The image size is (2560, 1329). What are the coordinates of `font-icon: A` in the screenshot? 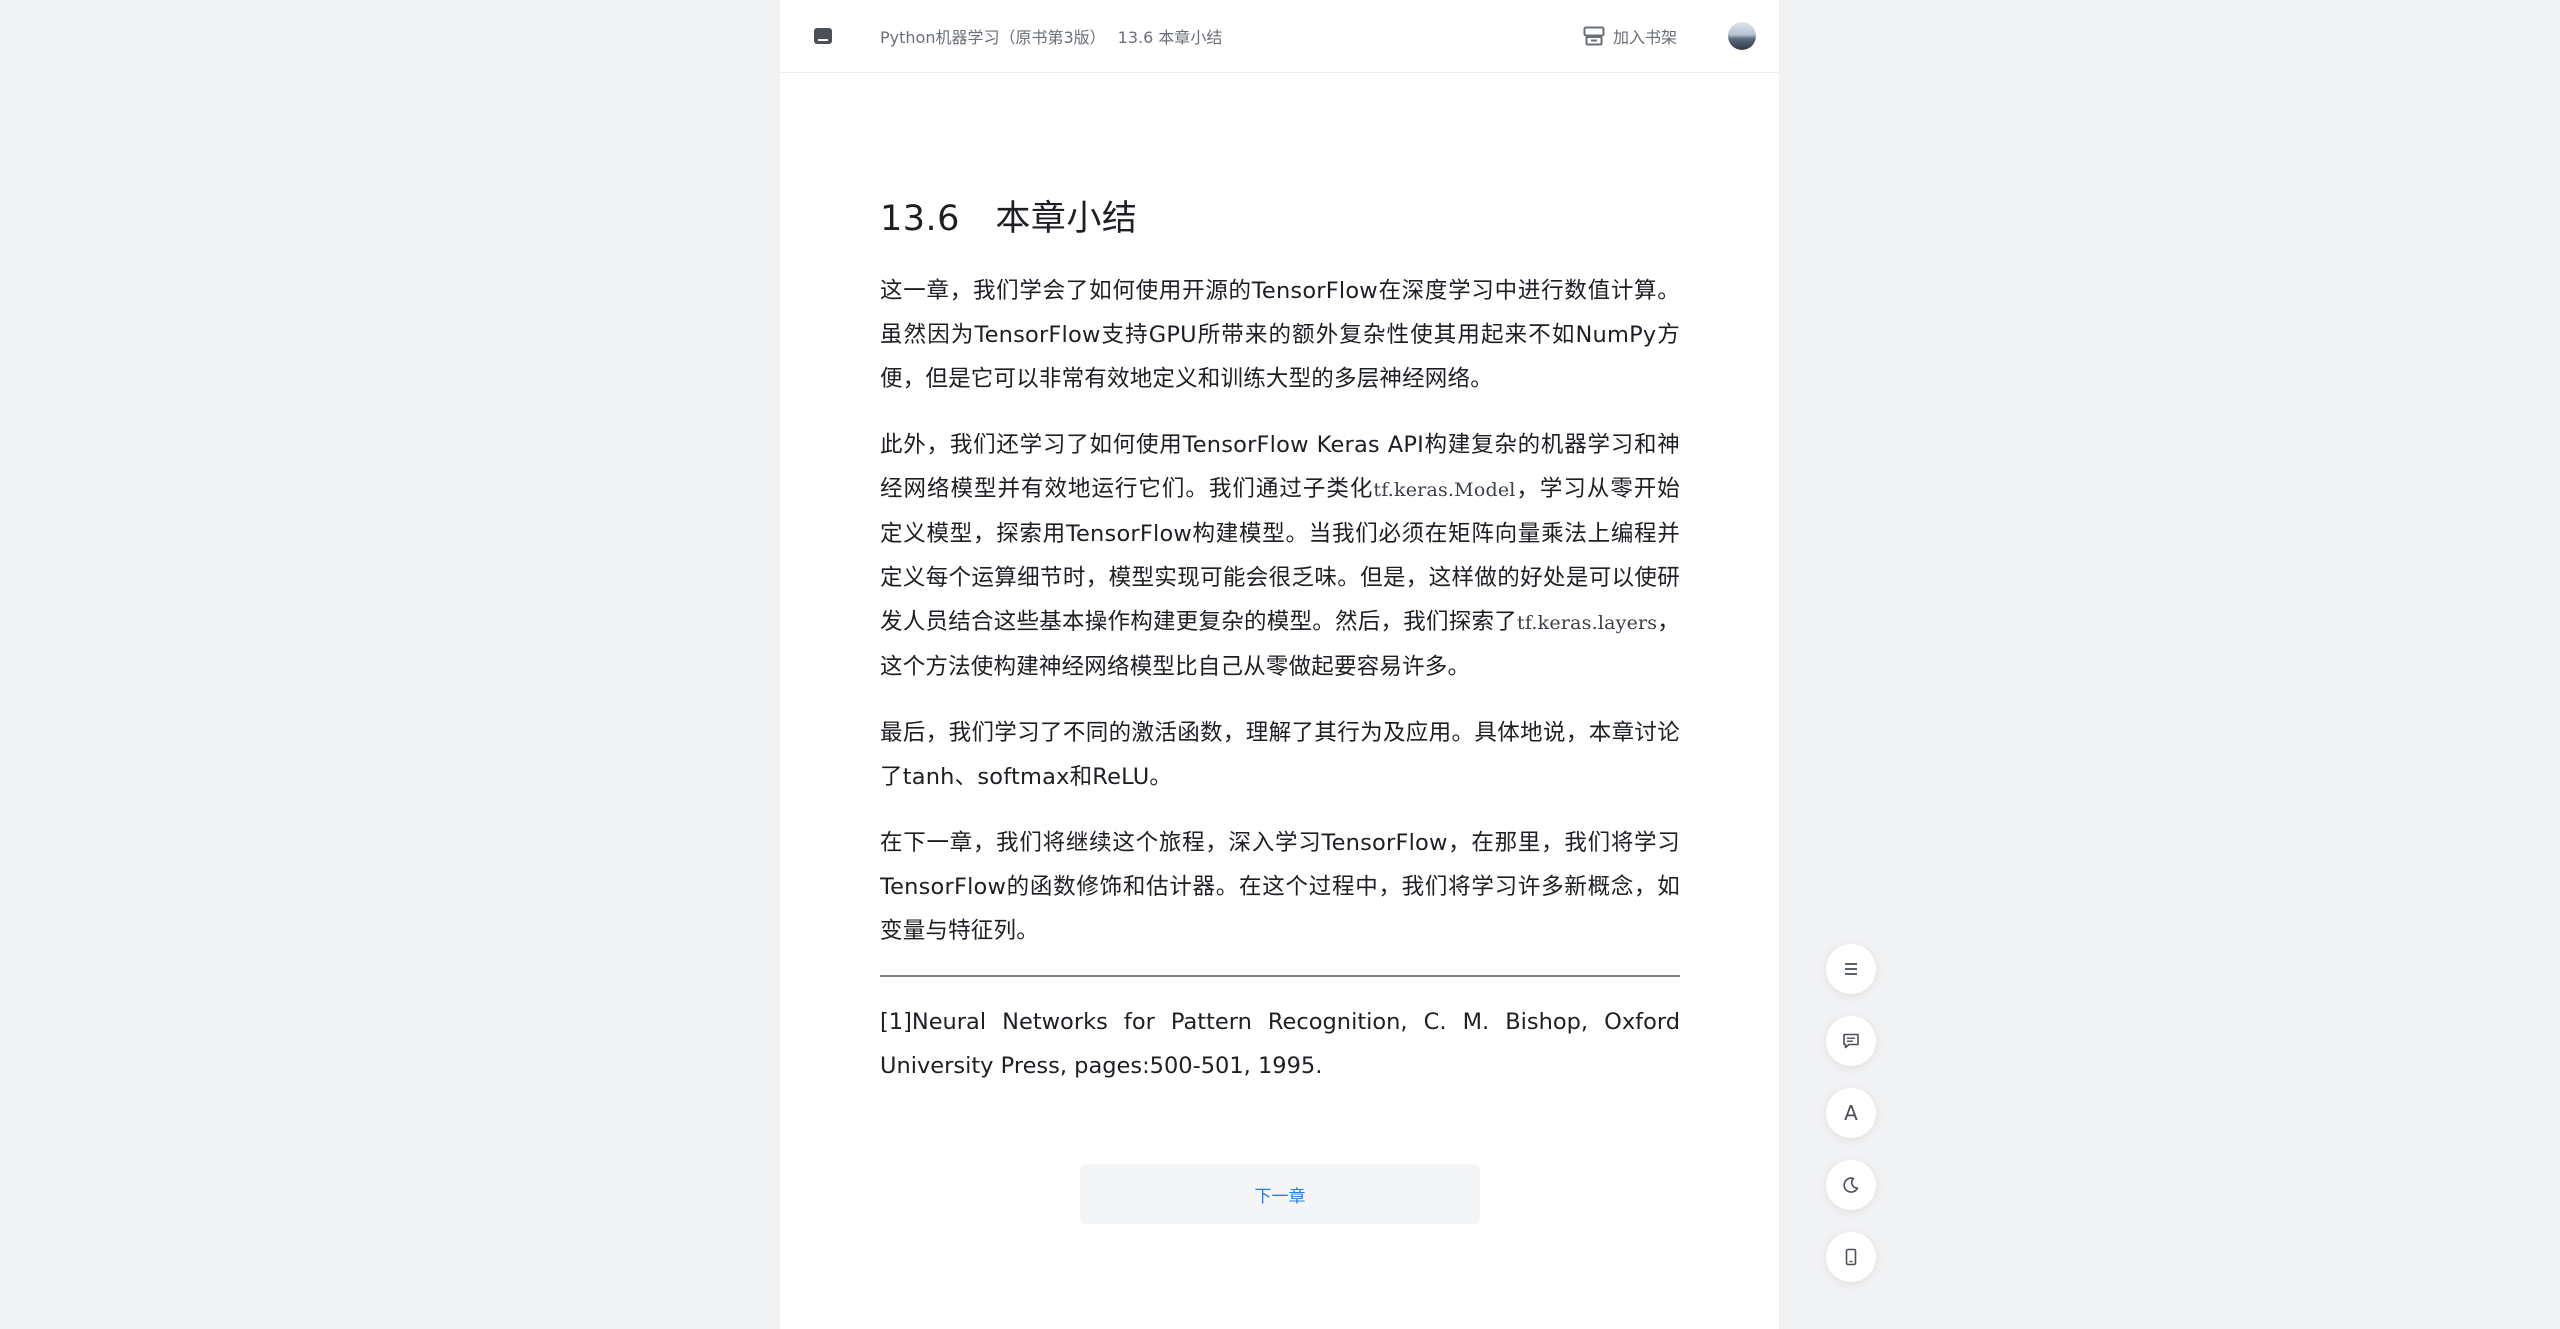 It's located at (1851, 1113).